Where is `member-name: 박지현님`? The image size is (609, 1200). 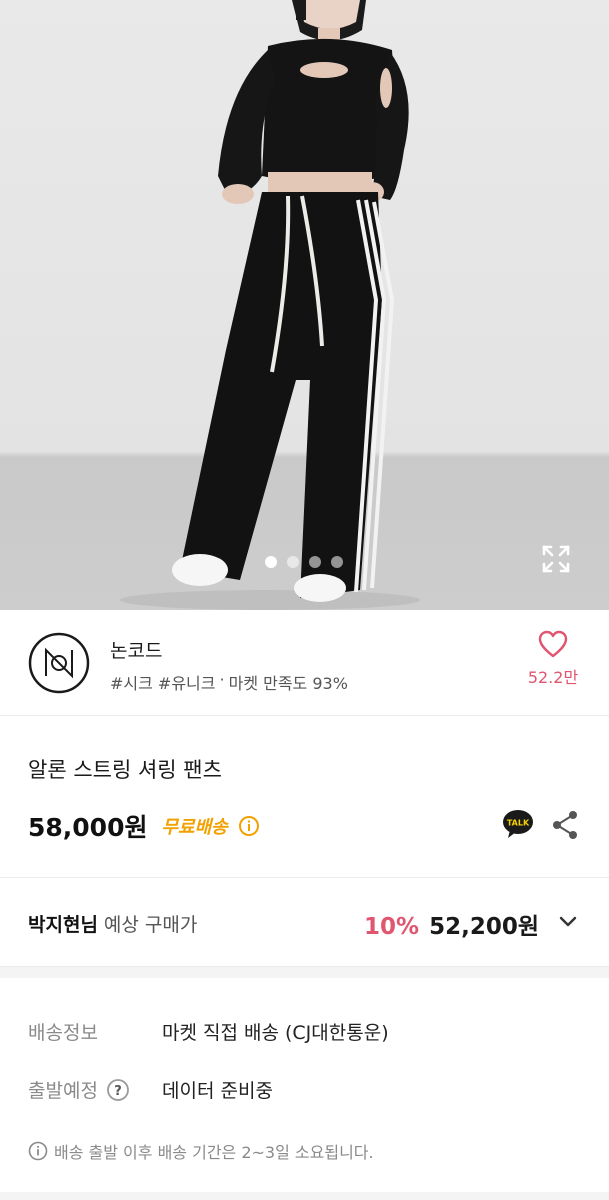 member-name: 박지현님 is located at coordinates (63, 925).